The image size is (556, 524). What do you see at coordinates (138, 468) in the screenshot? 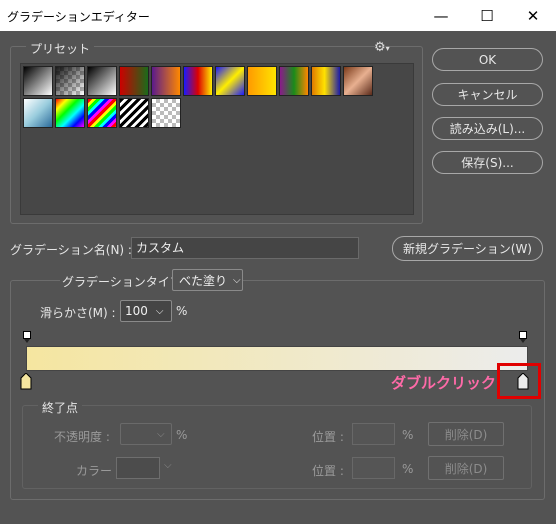
I see `color-swatch` at bounding box center [138, 468].